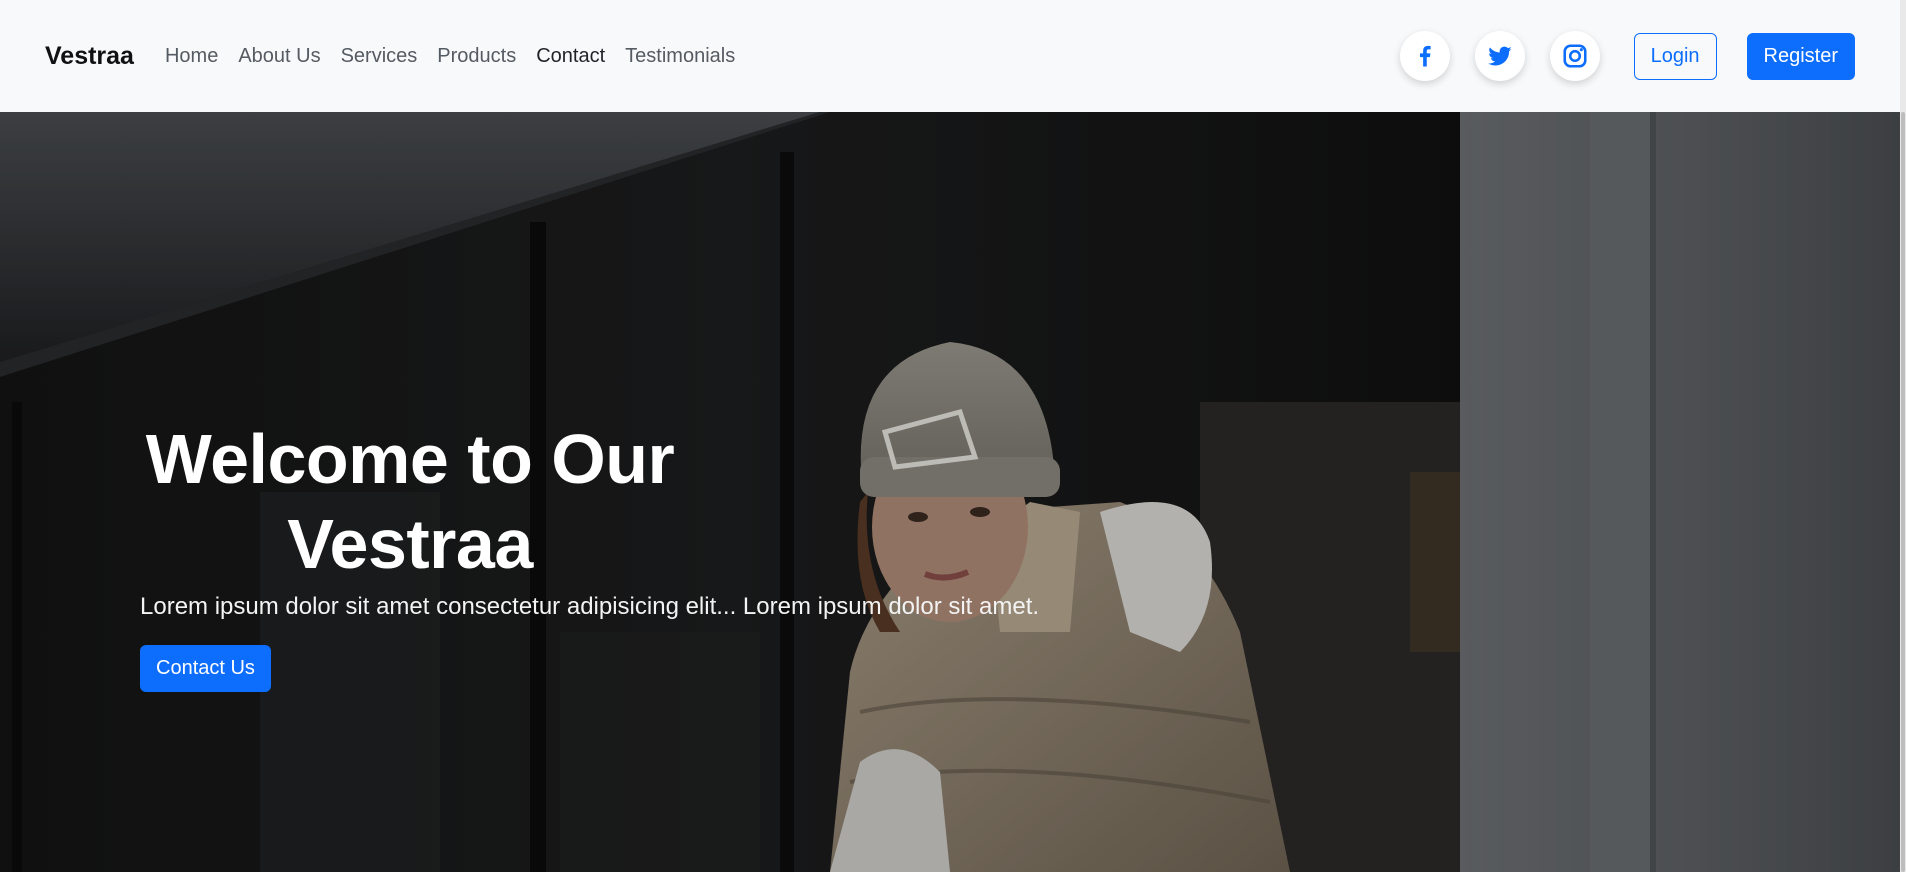 The image size is (1906, 872). I want to click on nav-link-products: Products, so click(476, 56).